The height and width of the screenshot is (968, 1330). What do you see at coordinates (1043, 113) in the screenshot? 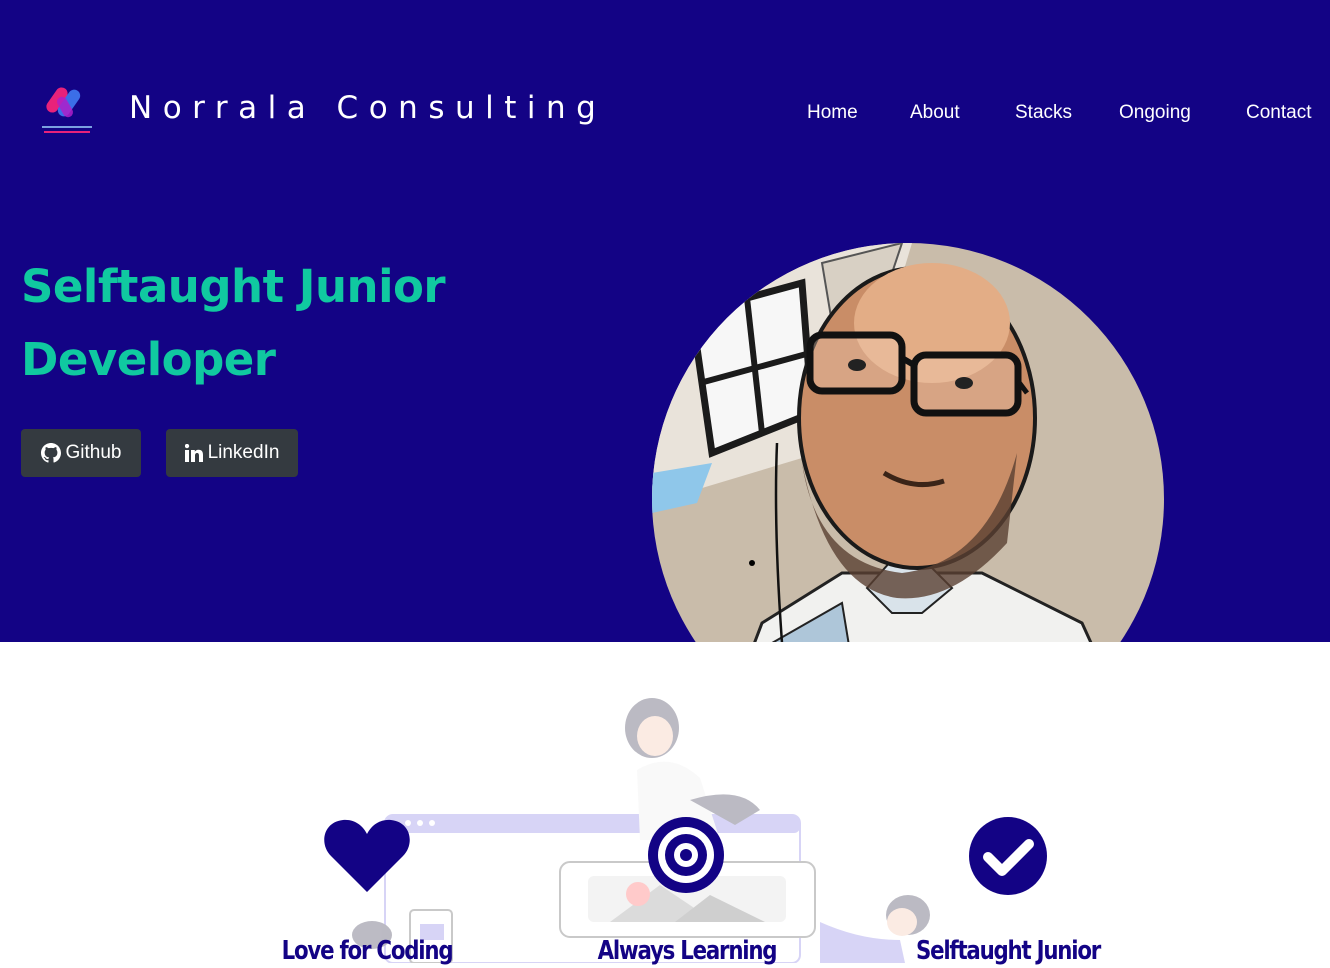
I see `nav-stacks: Stacks` at bounding box center [1043, 113].